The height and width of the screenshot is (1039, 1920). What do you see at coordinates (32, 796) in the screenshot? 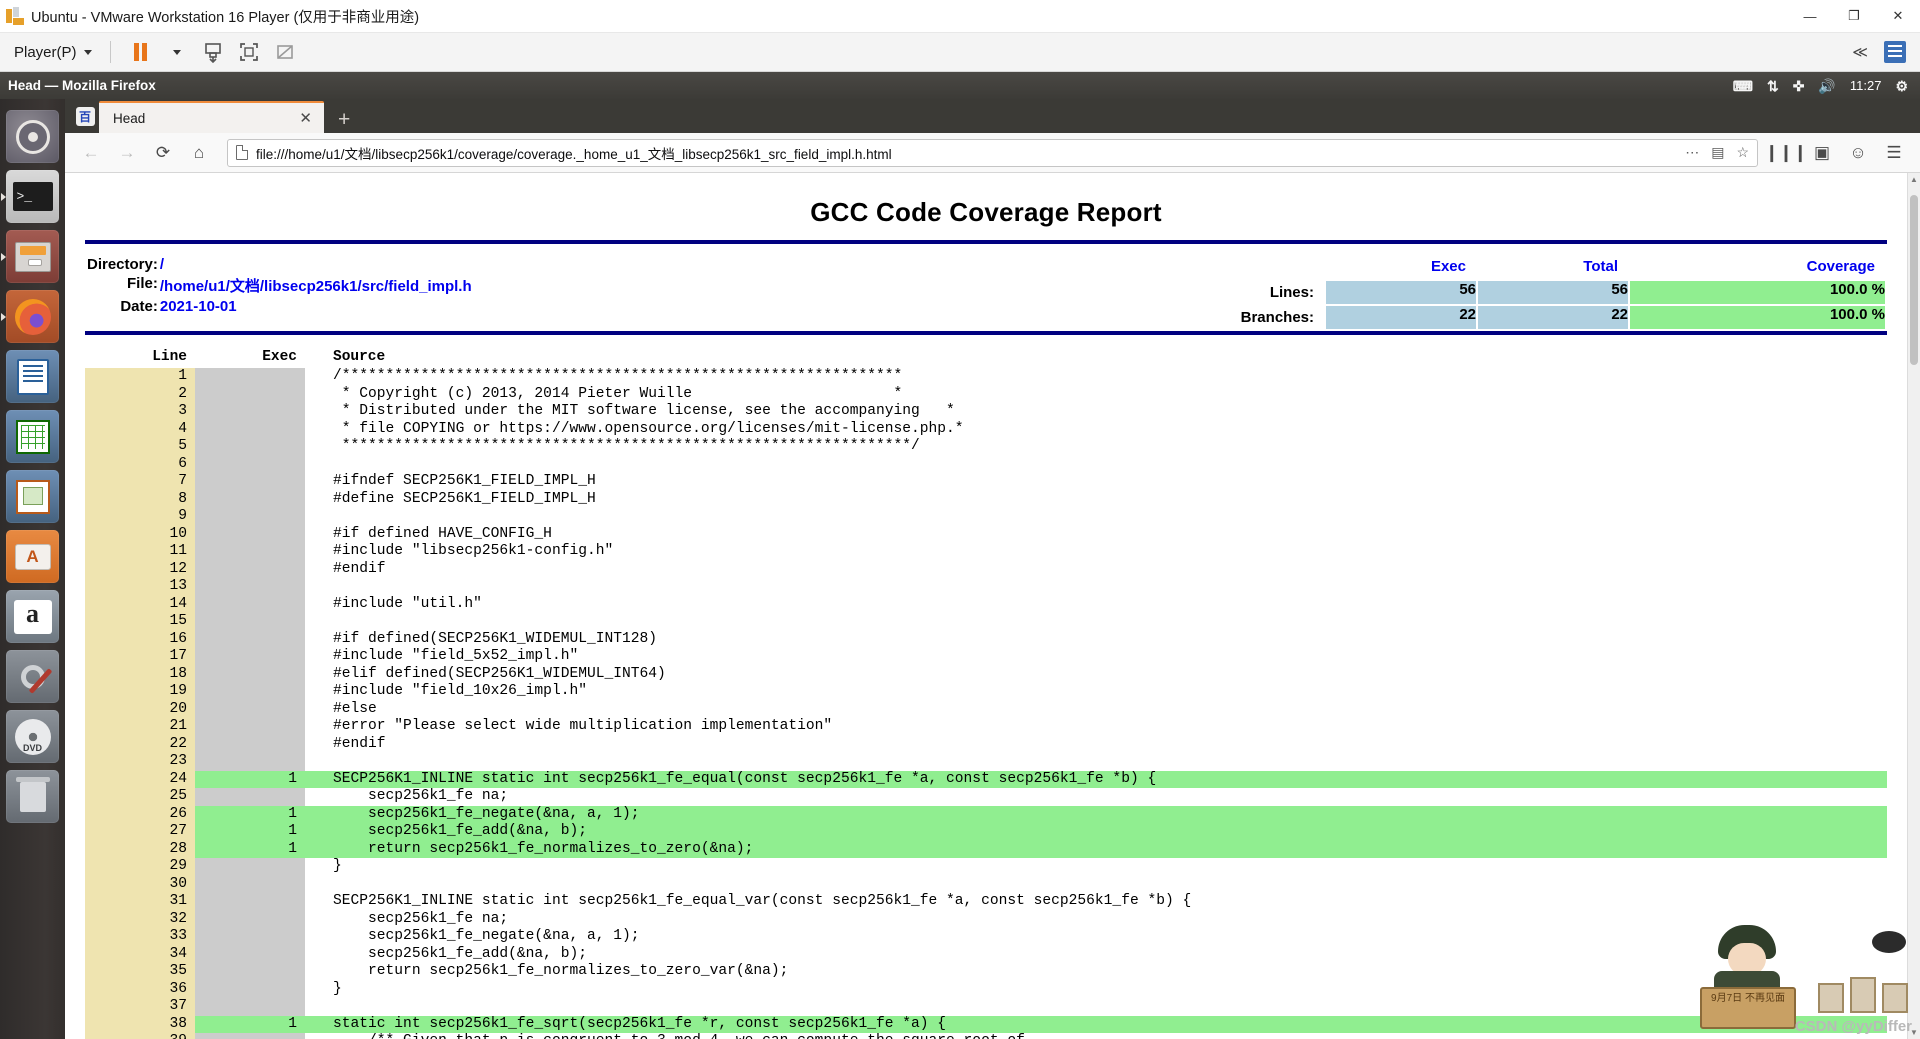
I see `sidebar-item-trash` at bounding box center [32, 796].